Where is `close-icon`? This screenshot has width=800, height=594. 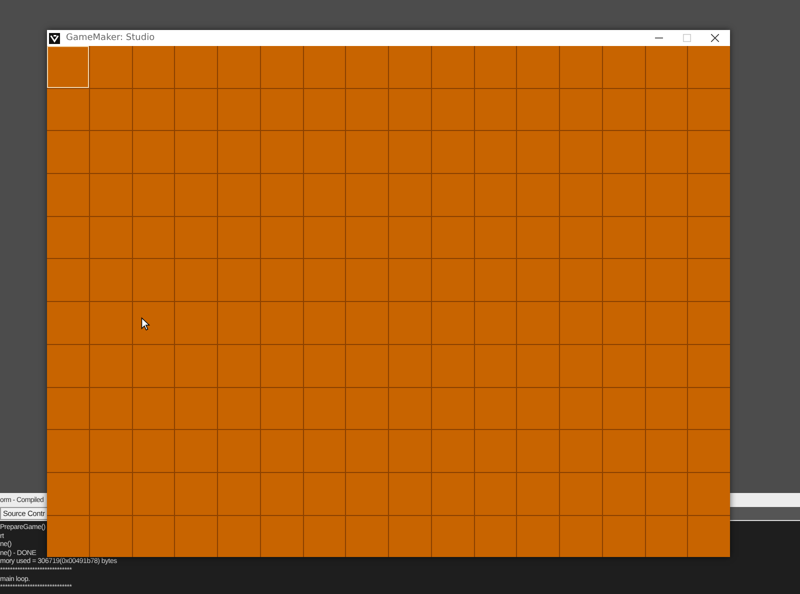 close-icon is located at coordinates (715, 38).